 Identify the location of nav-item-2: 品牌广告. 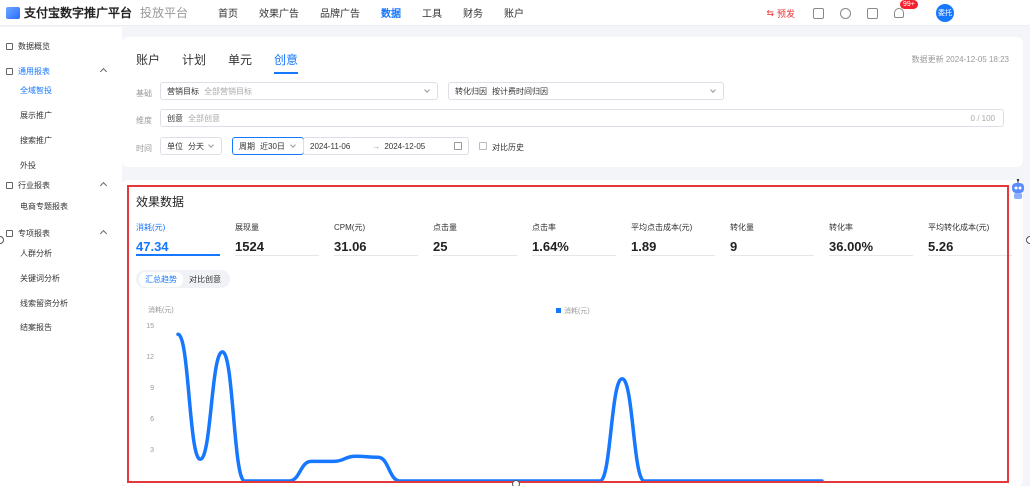
(340, 12).